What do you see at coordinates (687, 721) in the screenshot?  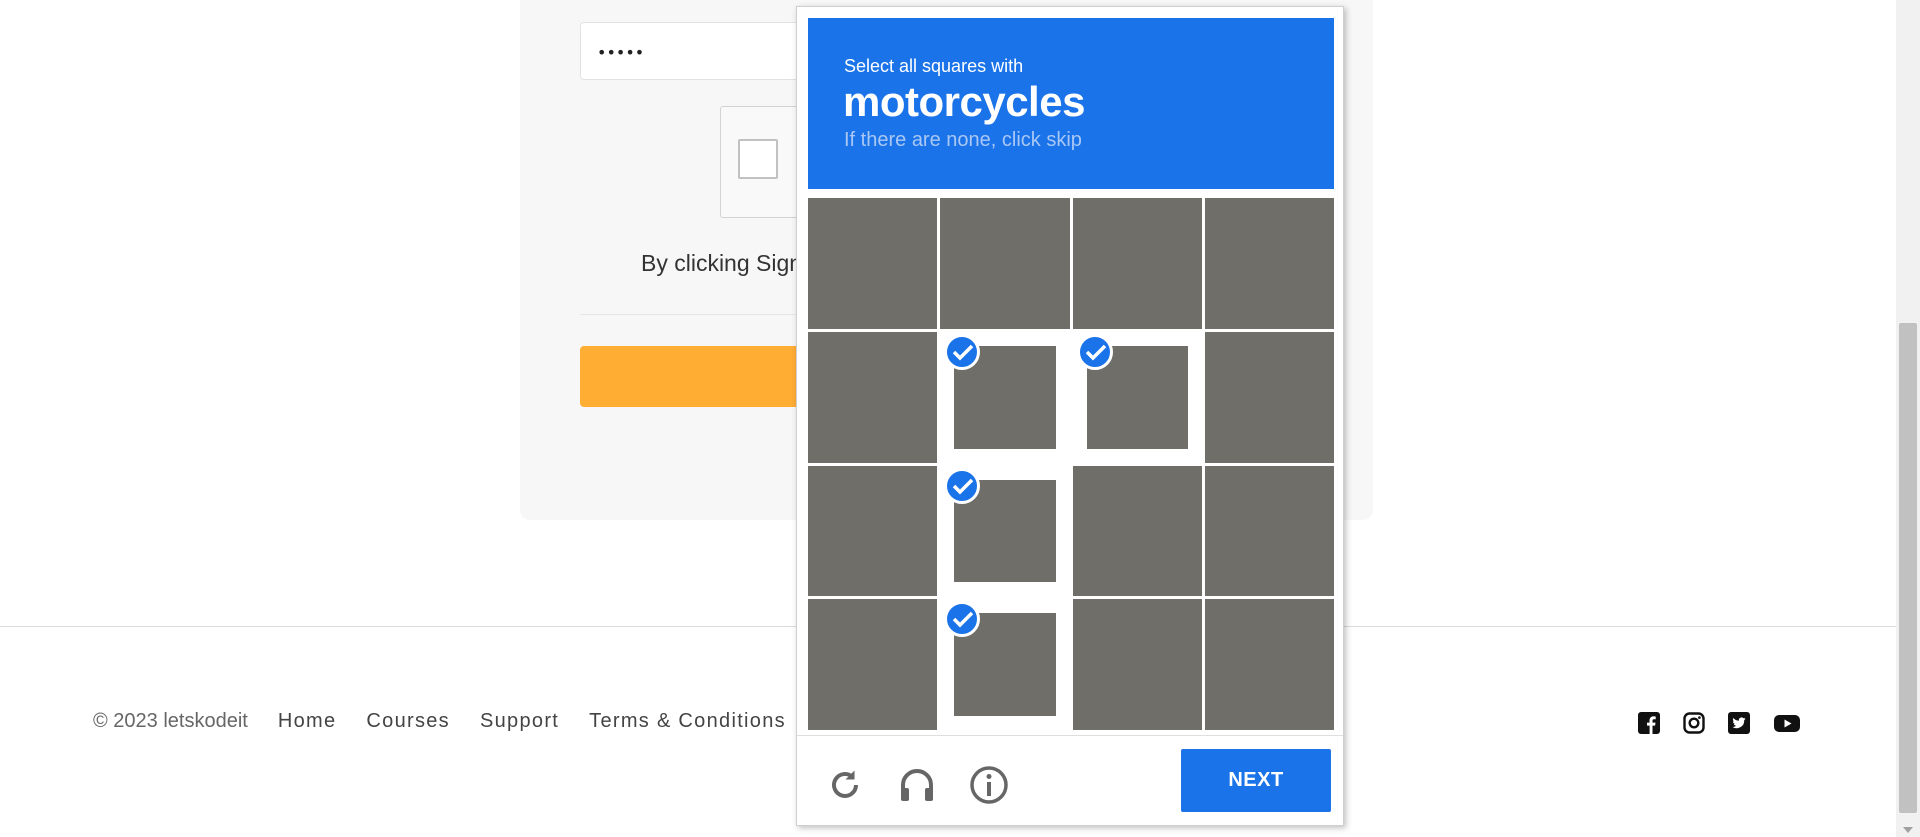 I see `footer-link-terms: Terms & Conditions` at bounding box center [687, 721].